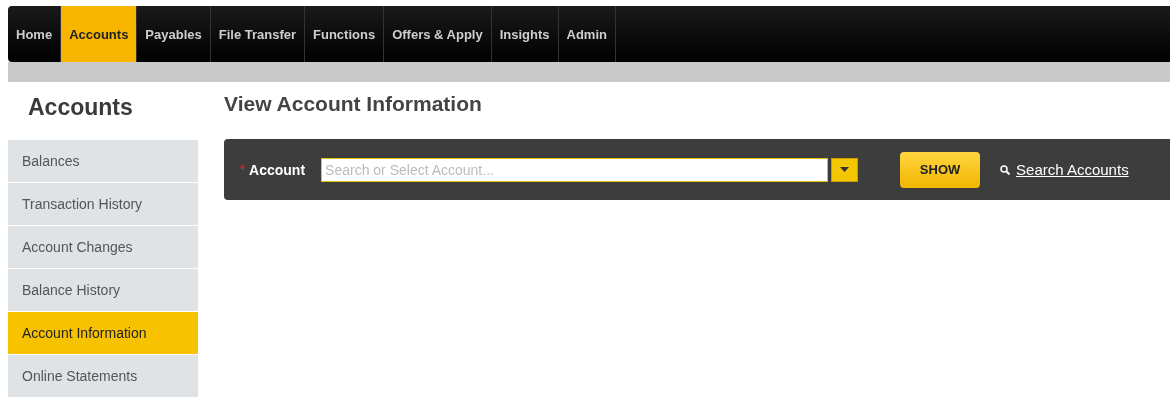 Image resolution: width=1170 pixels, height=409 pixels. I want to click on sidebar-item: Account Information, so click(103, 333).